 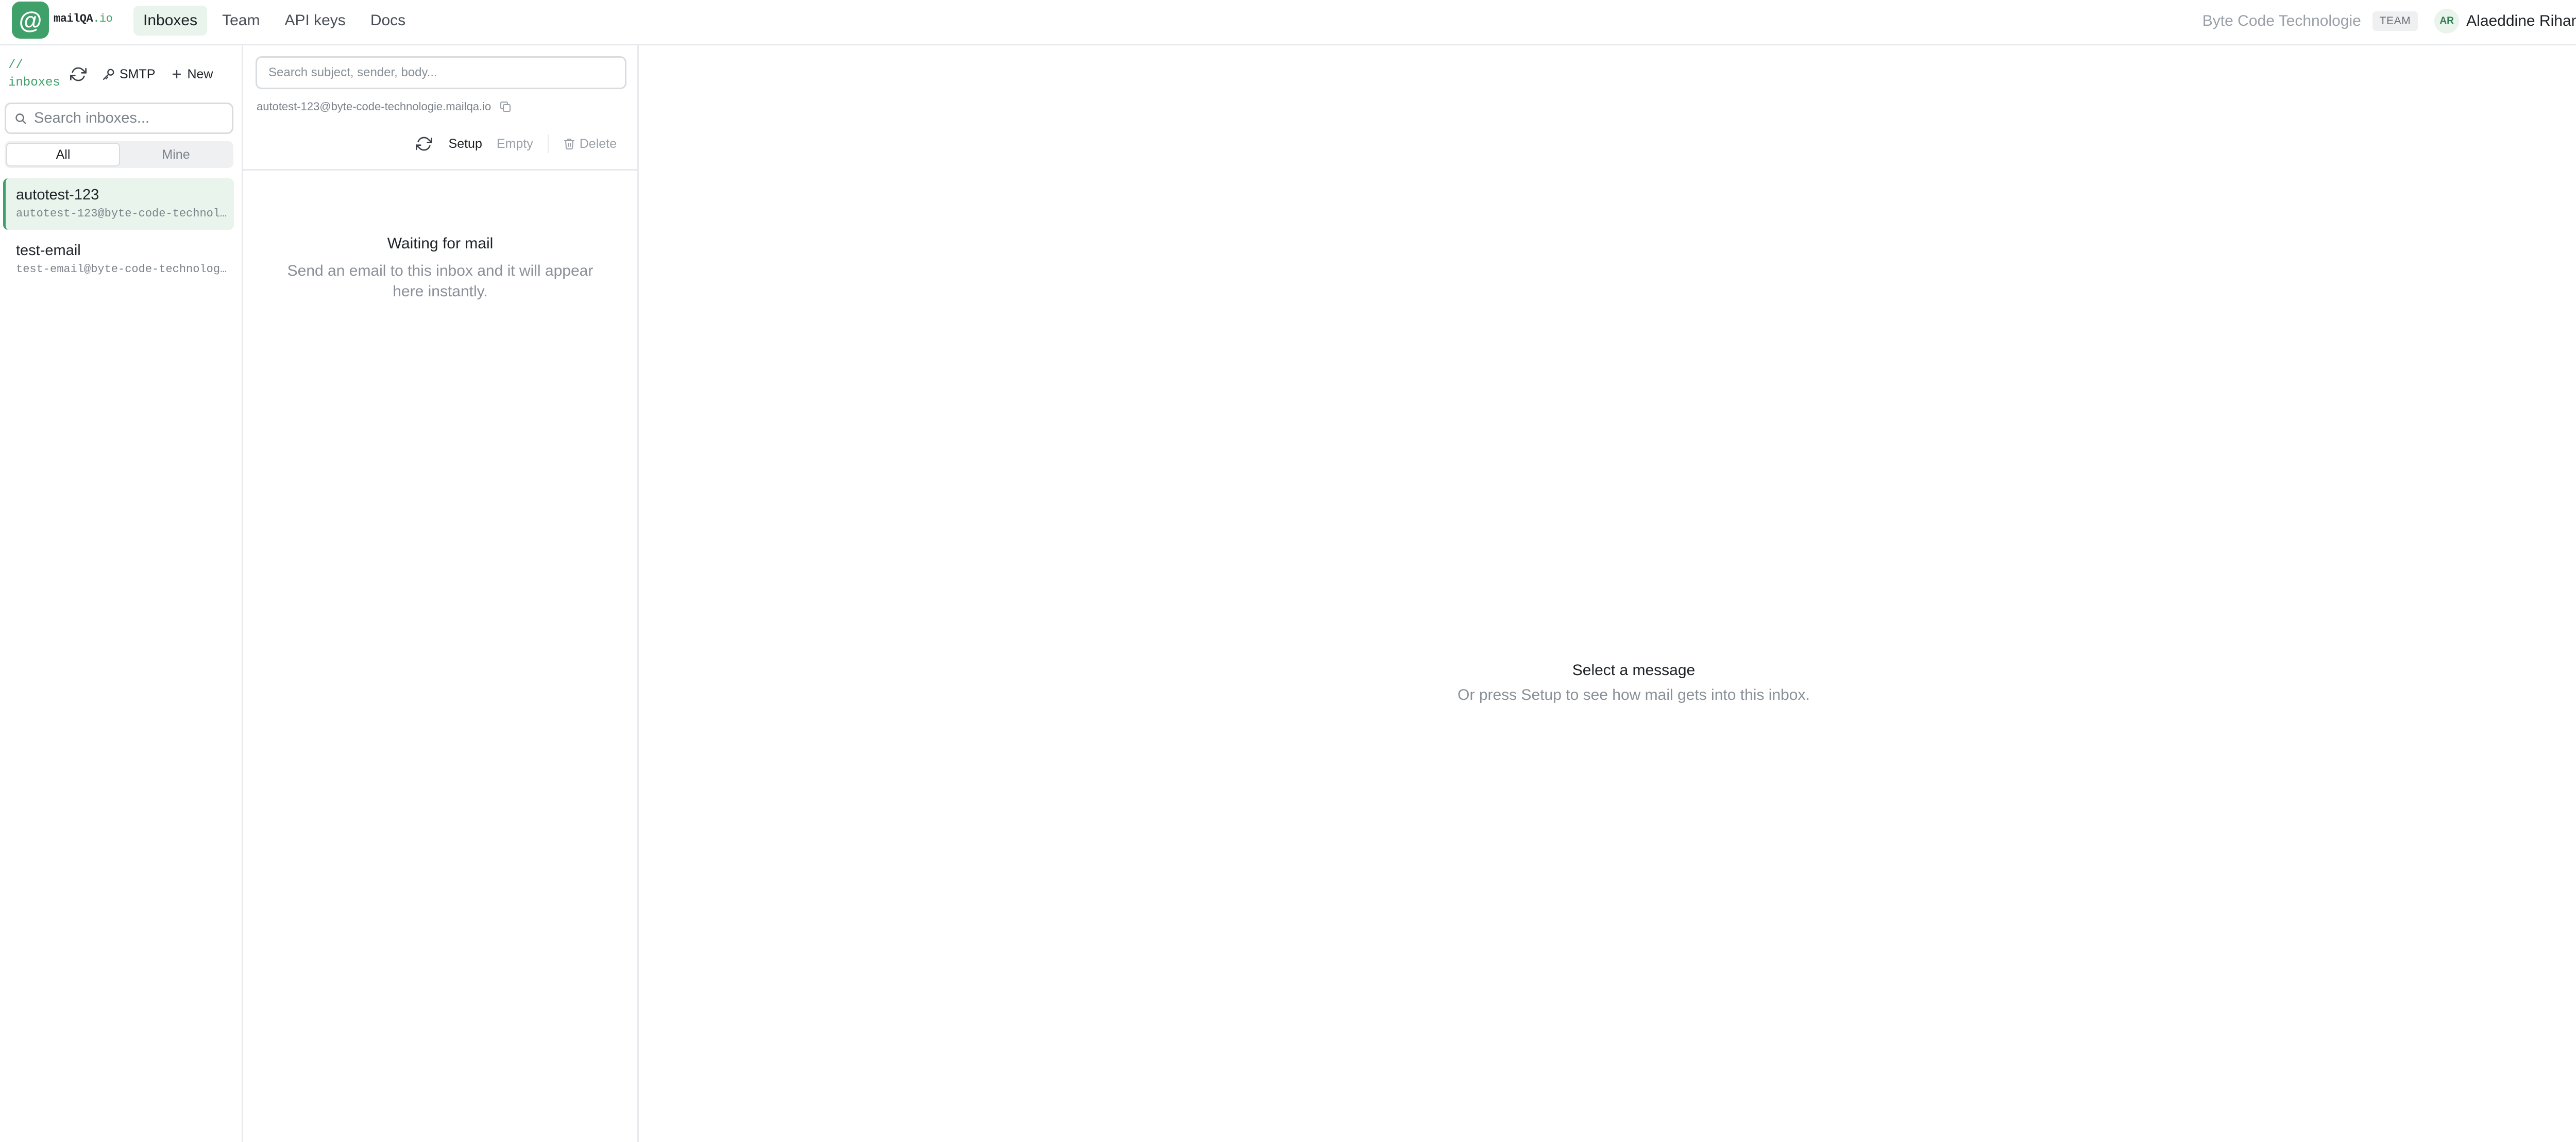 I want to click on inbox-name: autotest-123, so click(x=57, y=195).